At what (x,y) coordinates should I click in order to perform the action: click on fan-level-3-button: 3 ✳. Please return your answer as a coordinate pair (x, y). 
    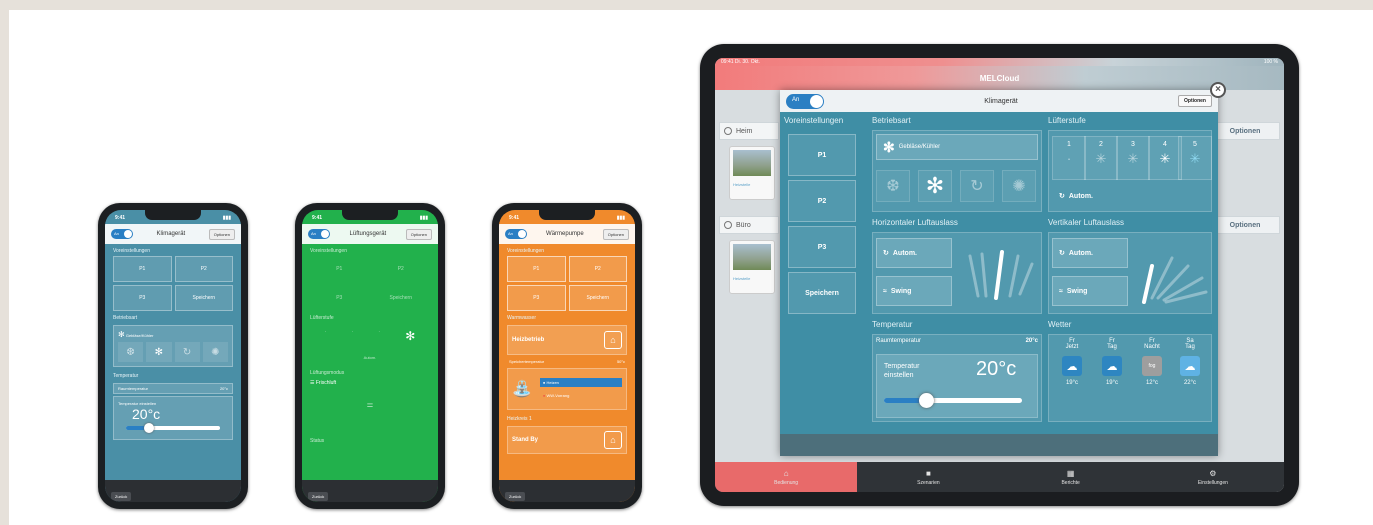
    Looking at the image, I should click on (1133, 158).